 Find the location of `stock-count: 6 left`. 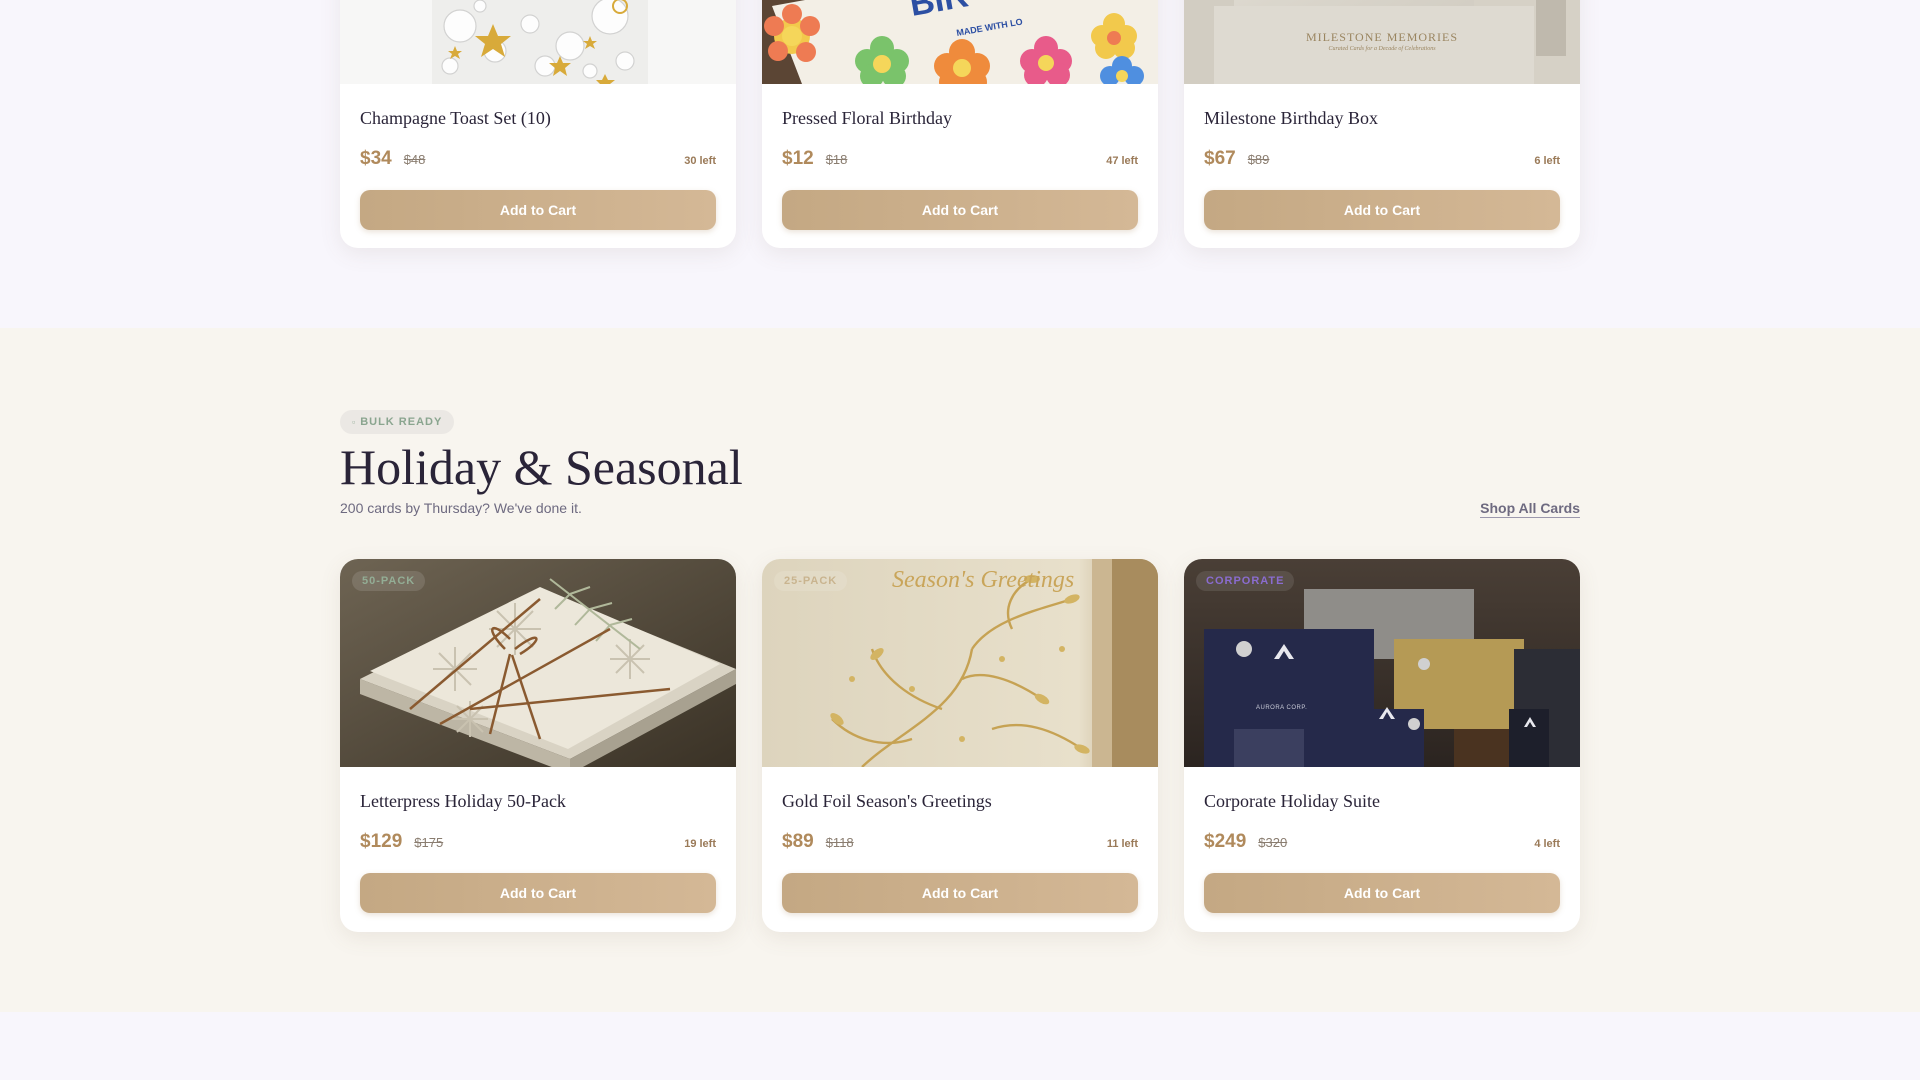

stock-count: 6 left is located at coordinates (1547, 161).